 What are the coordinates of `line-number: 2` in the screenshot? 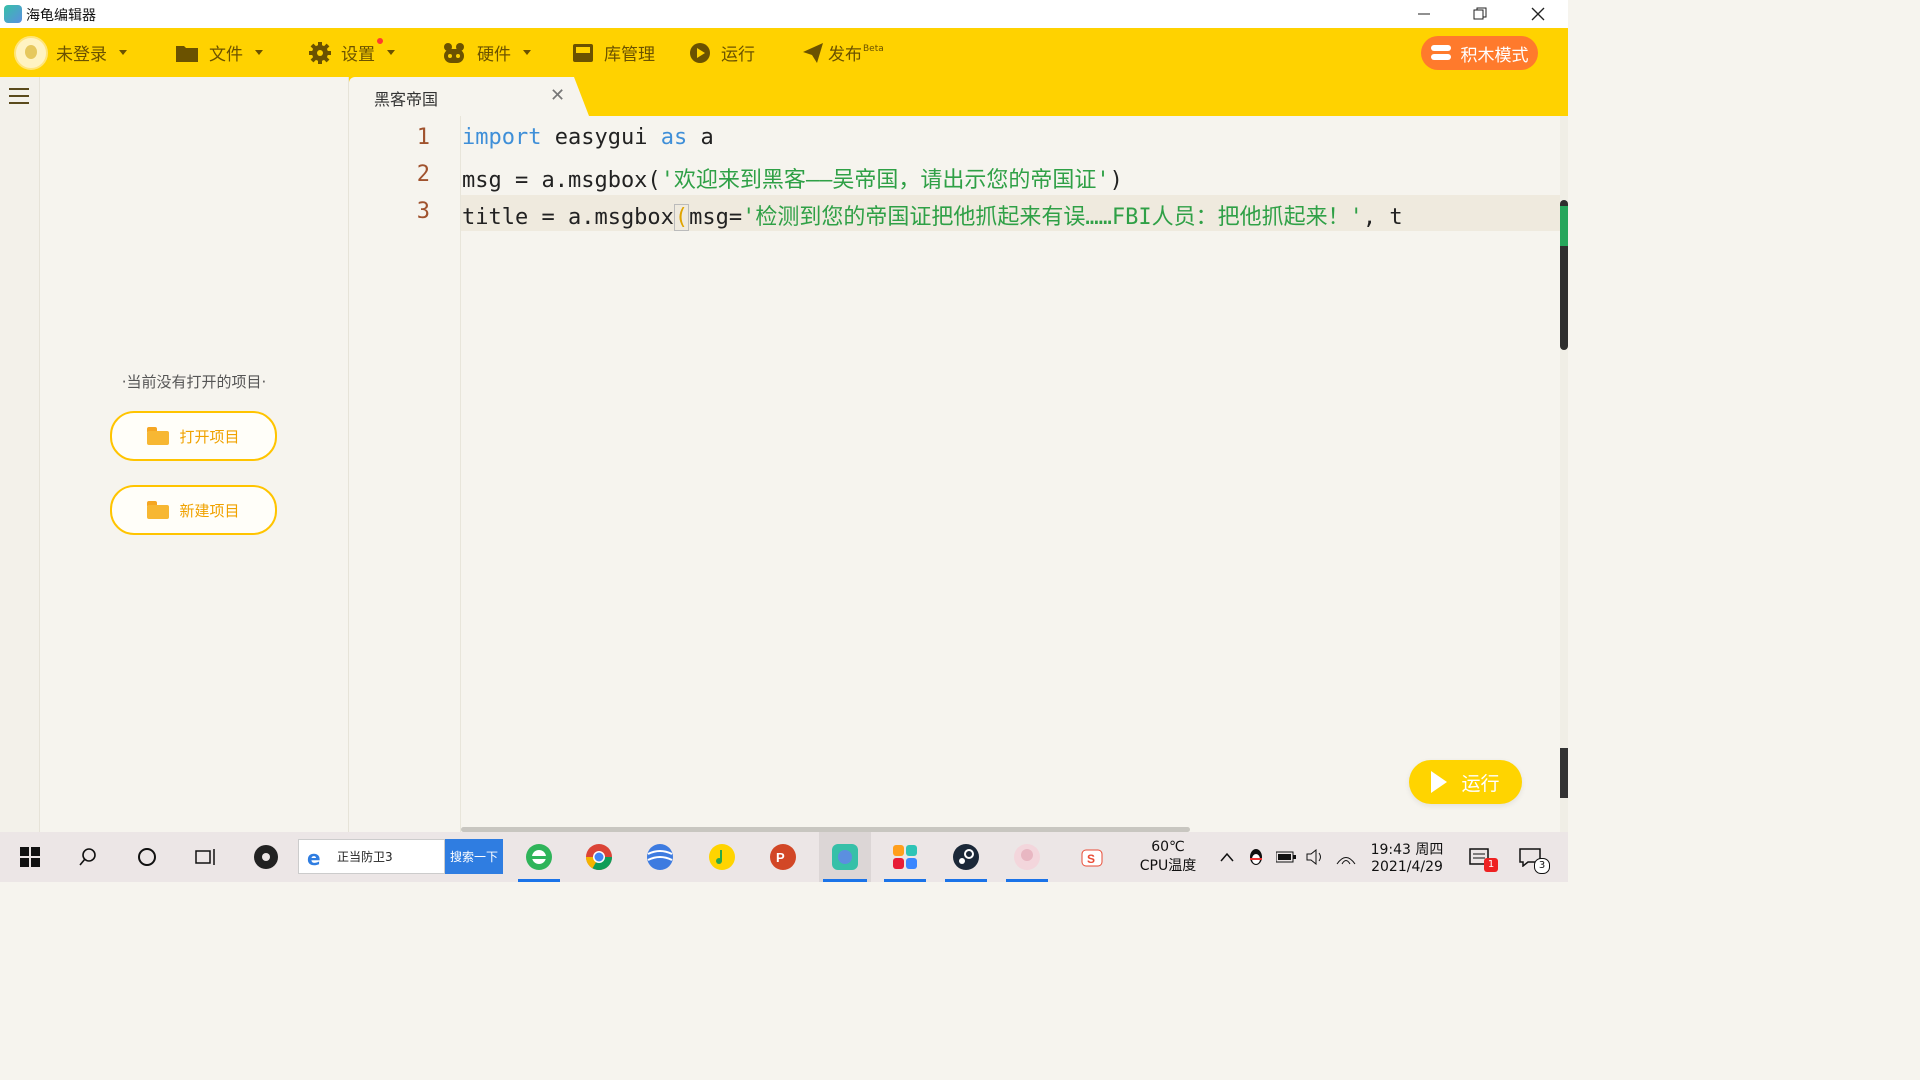 It's located at (423, 174).